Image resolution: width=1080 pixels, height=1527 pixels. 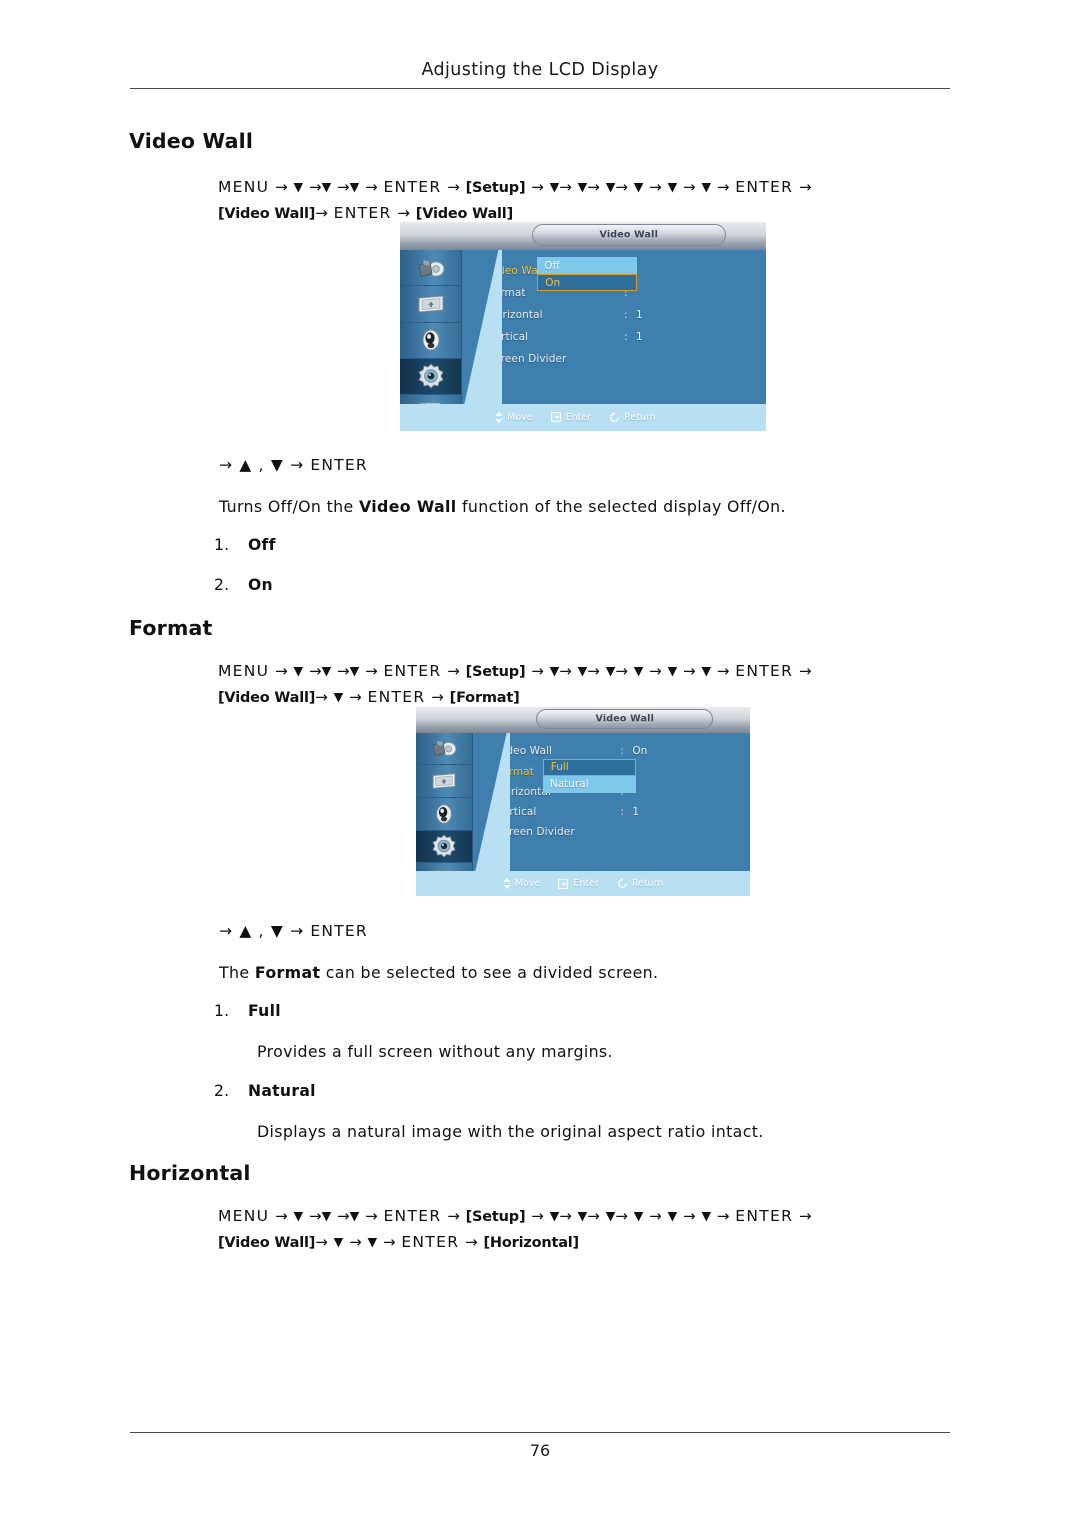 I want to click on header-divider, so click(x=540, y=88).